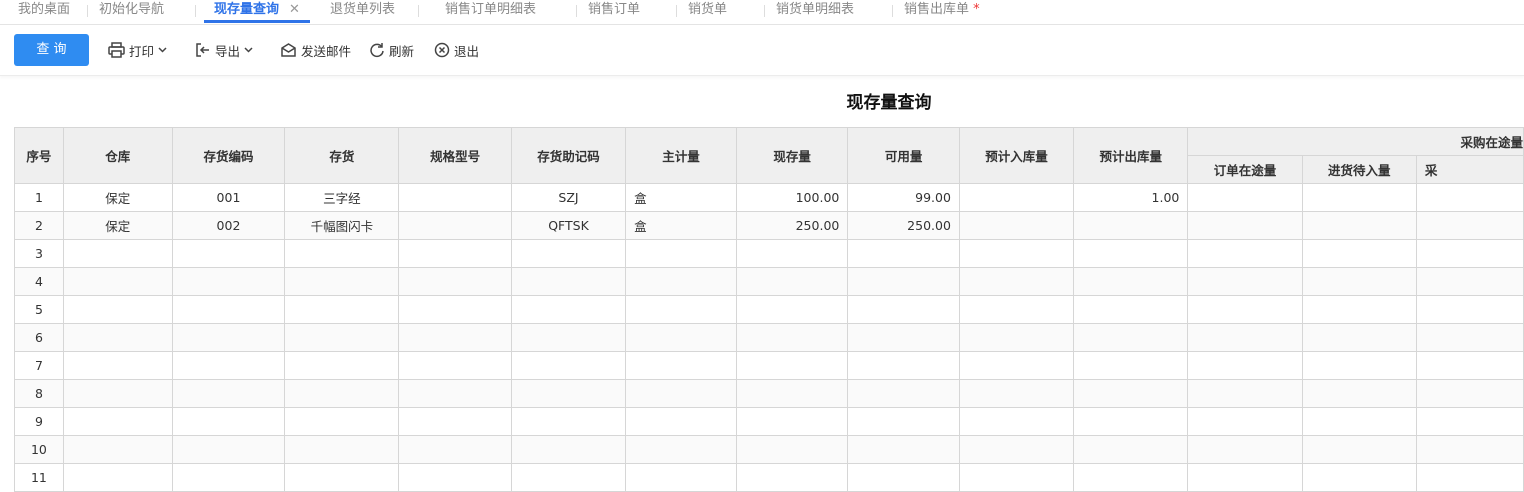 Image resolution: width=1524 pixels, height=492 pixels. What do you see at coordinates (117, 155) in the screenshot?
I see `header-warehouse: 仓库` at bounding box center [117, 155].